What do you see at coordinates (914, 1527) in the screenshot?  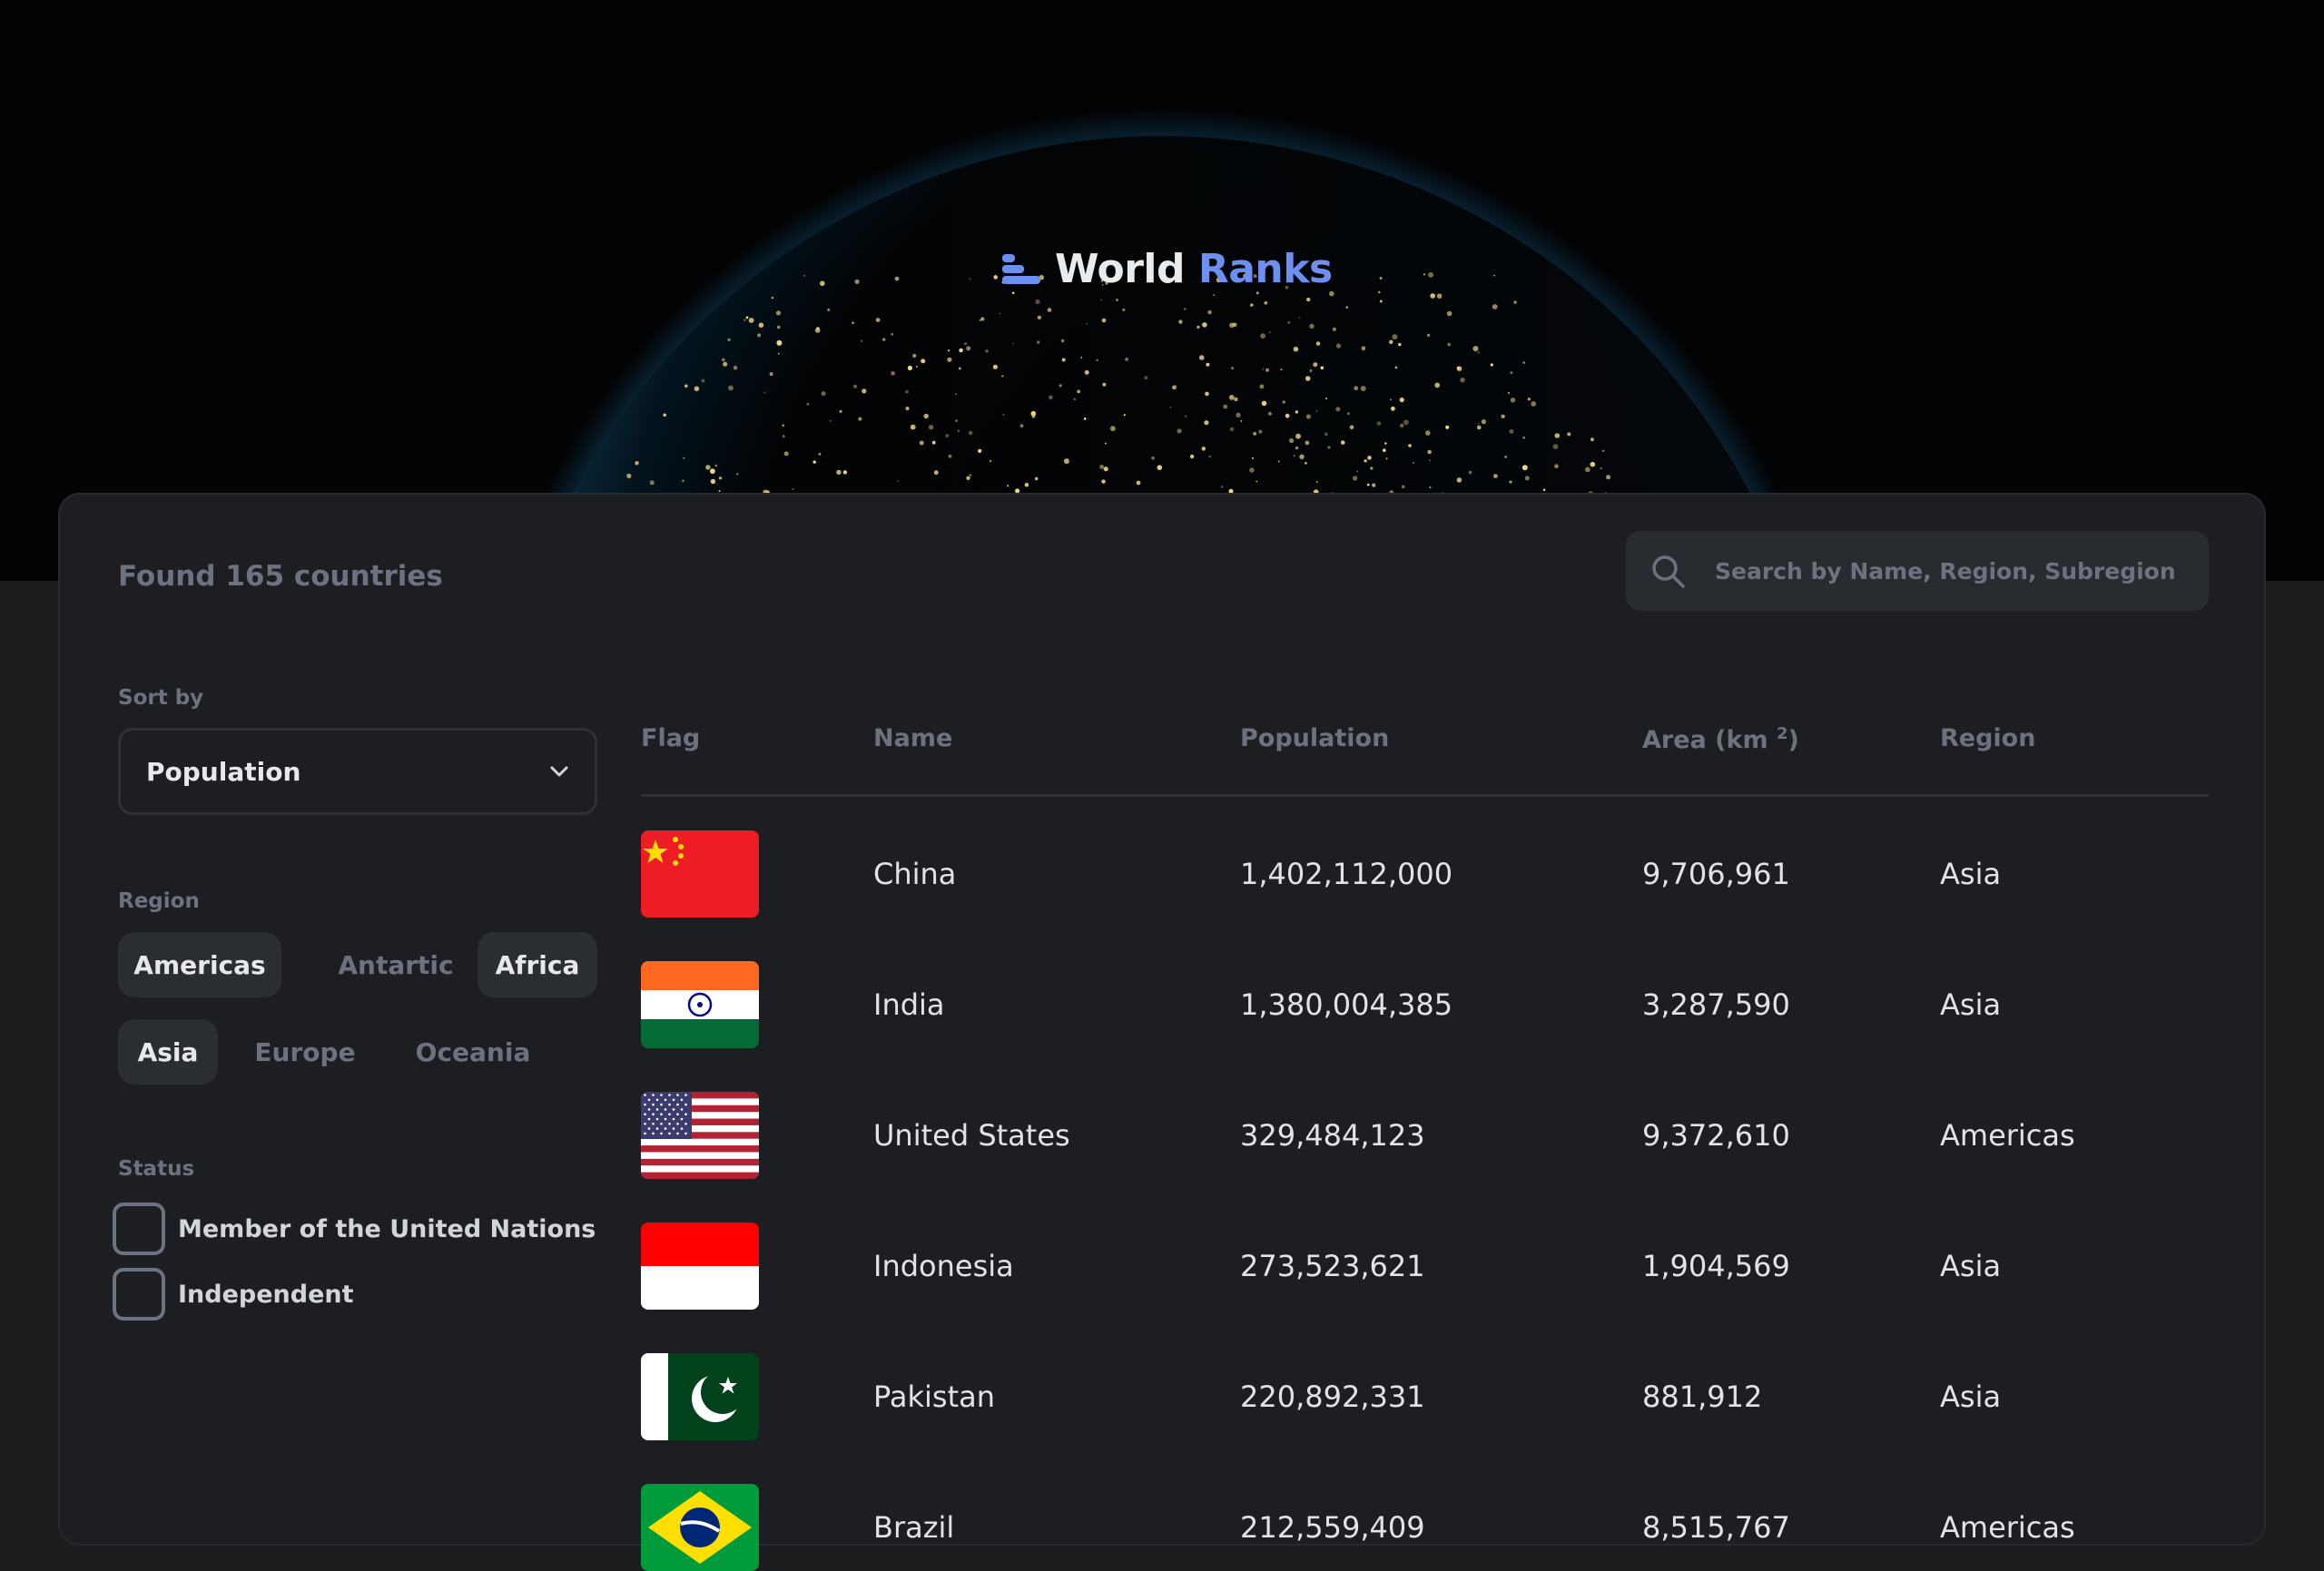 I see `country-name: Brazil` at bounding box center [914, 1527].